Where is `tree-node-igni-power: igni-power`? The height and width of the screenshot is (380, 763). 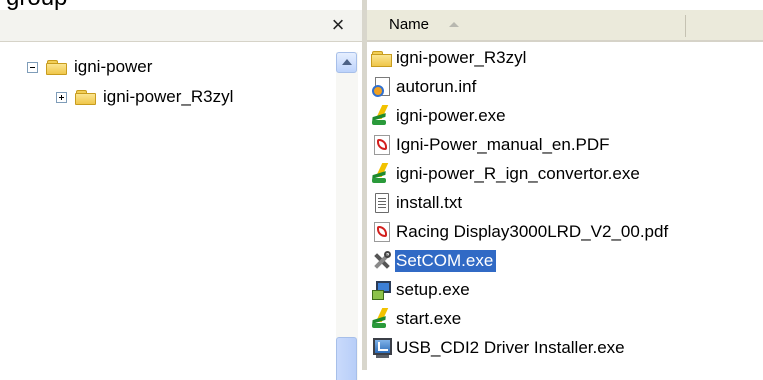 tree-node-igni-power: igni-power is located at coordinates (89, 67).